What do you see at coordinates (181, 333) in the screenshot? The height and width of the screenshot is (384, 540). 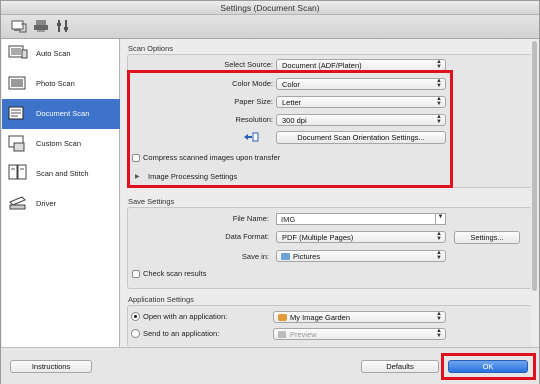 I see `send-to-label: Send to an application:` at bounding box center [181, 333].